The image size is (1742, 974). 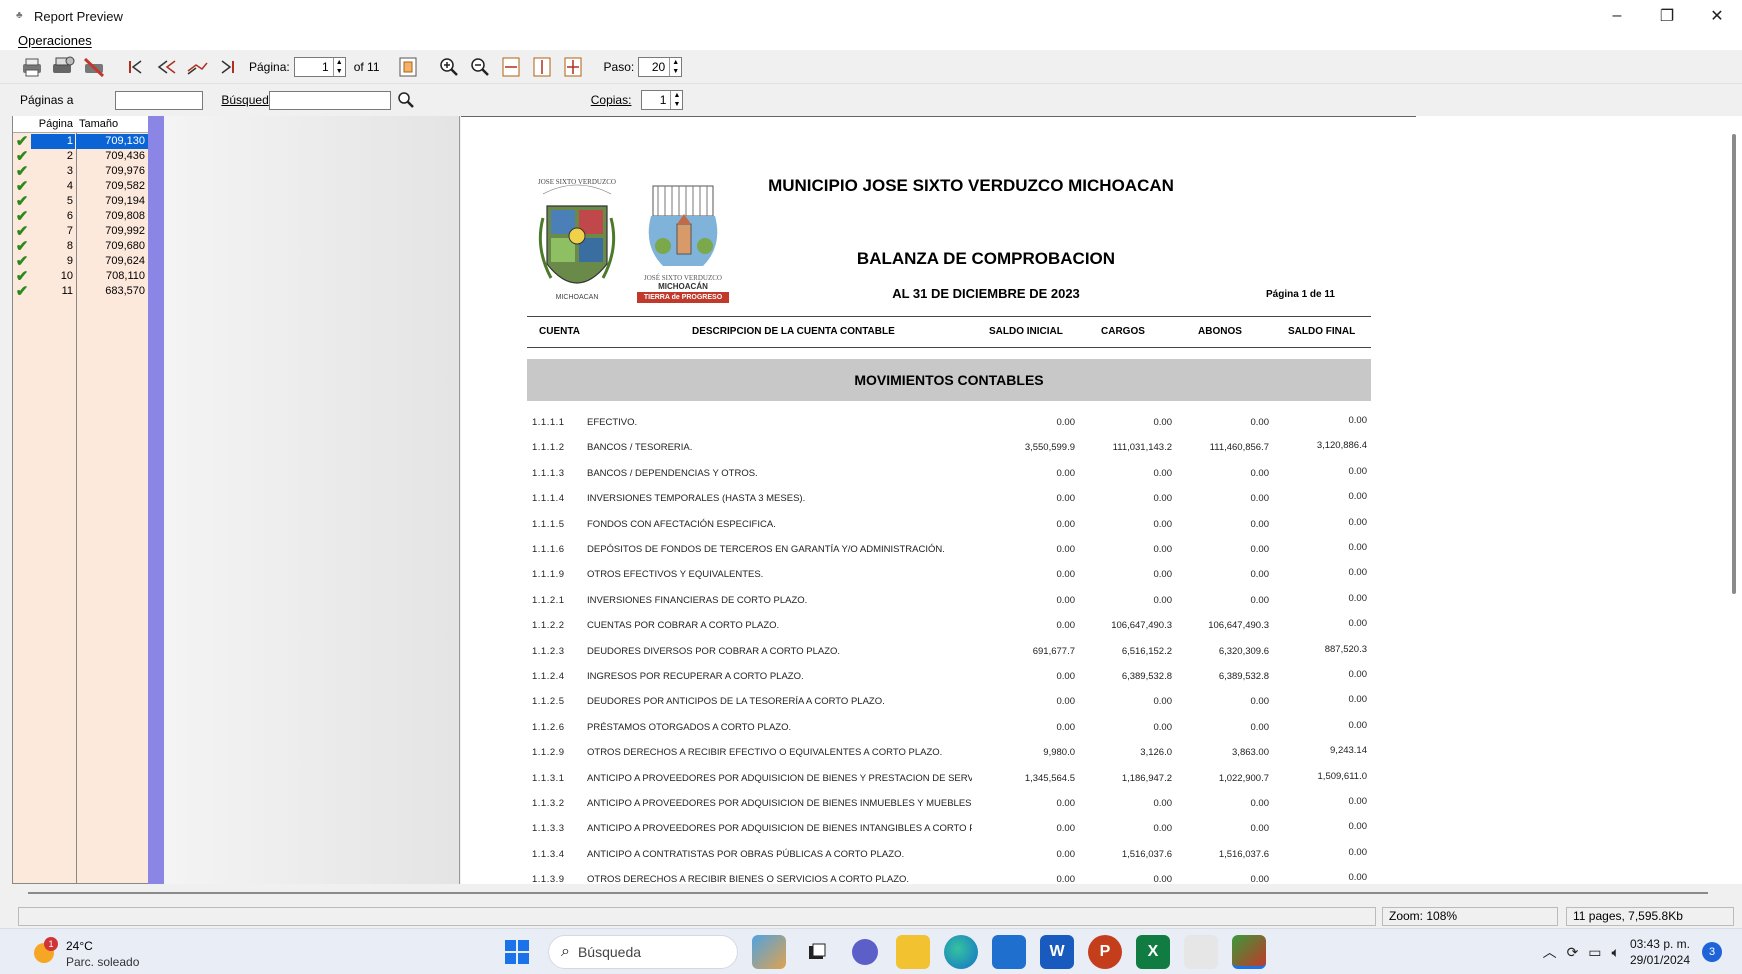 What do you see at coordinates (159, 100) in the screenshot?
I see `paginas-input` at bounding box center [159, 100].